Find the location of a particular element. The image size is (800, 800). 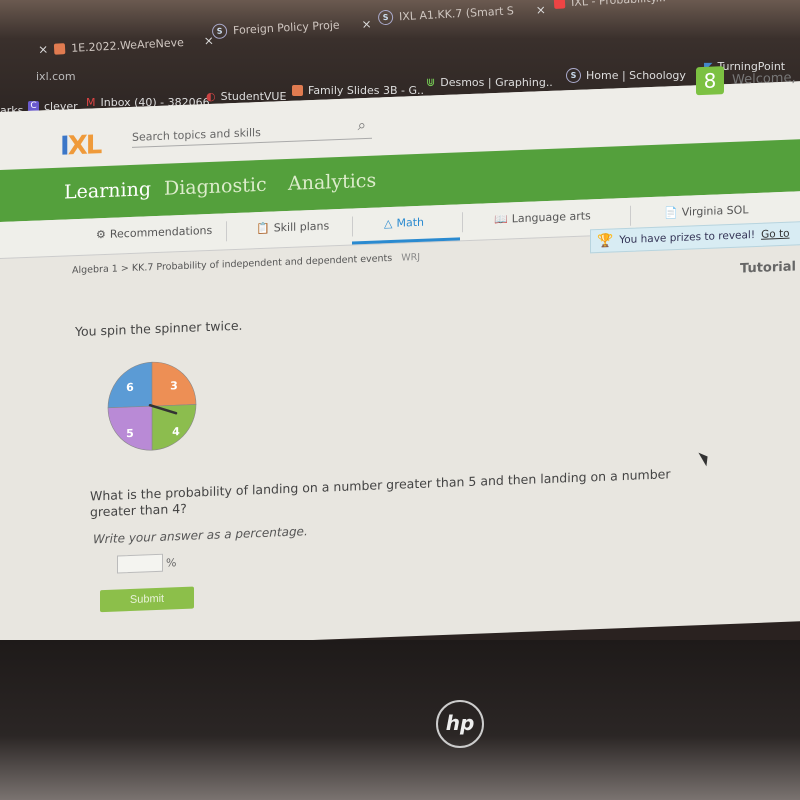

tab-skill-plans: 📋 Skill plans is located at coordinates (292, 227).